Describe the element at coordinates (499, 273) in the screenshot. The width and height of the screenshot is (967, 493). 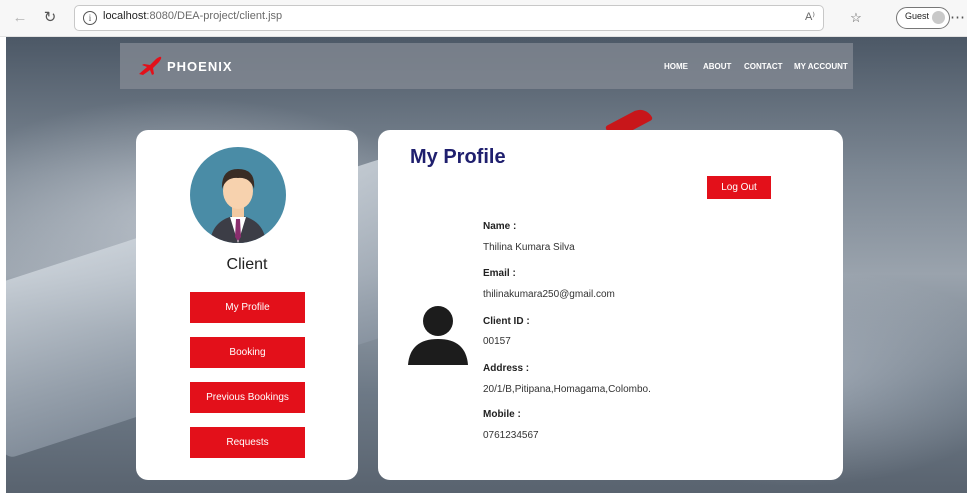
I see `email-label: Email :` at that location.